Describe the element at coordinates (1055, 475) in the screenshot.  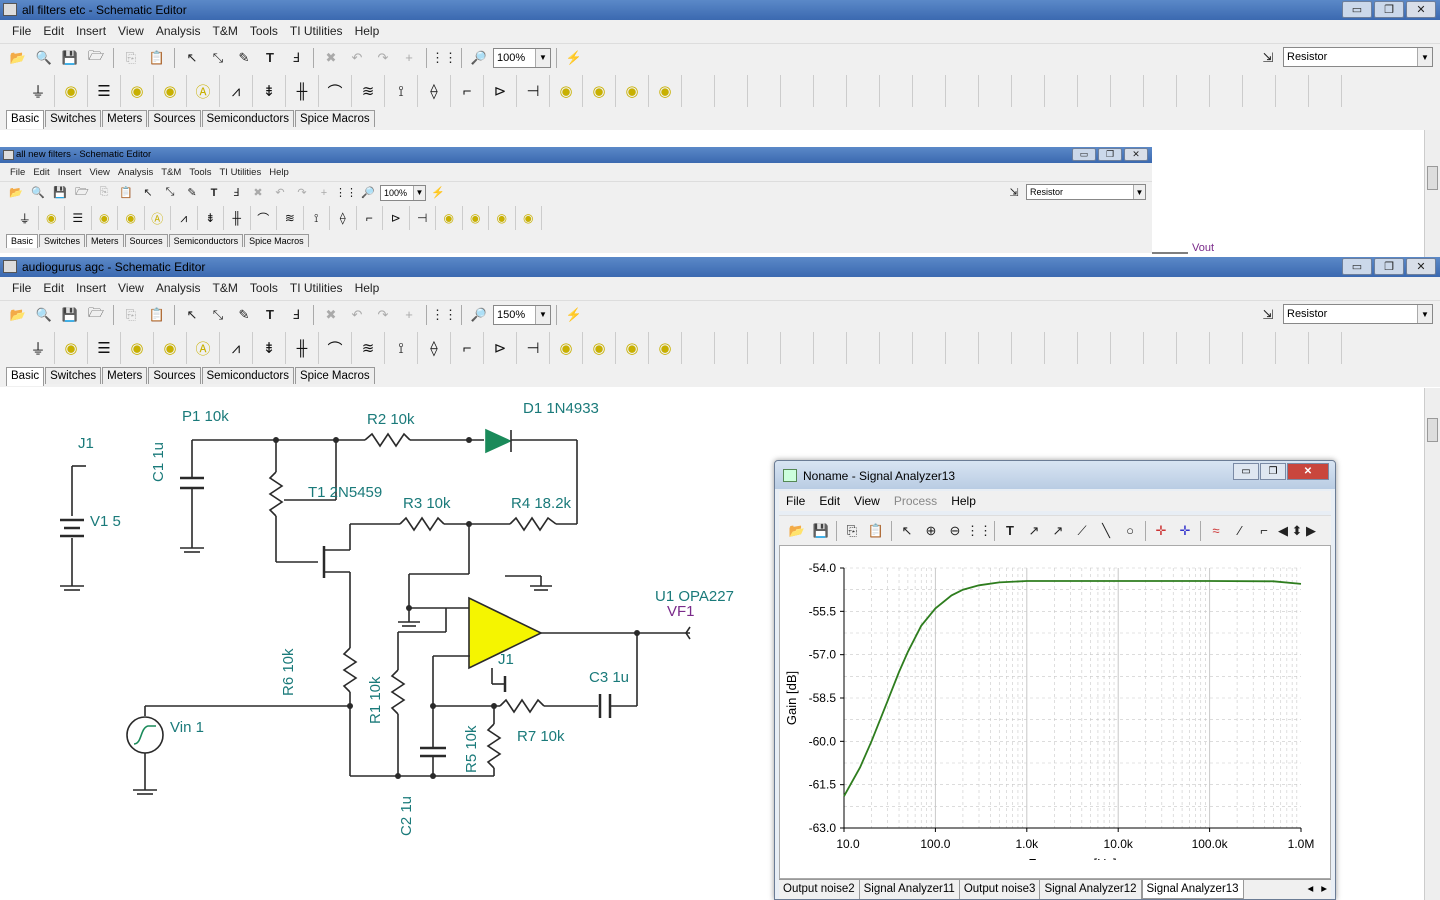
I see `analyzer-titlebar: Noname - Signal Analyzer13 ▭ ❐ ✕` at that location.